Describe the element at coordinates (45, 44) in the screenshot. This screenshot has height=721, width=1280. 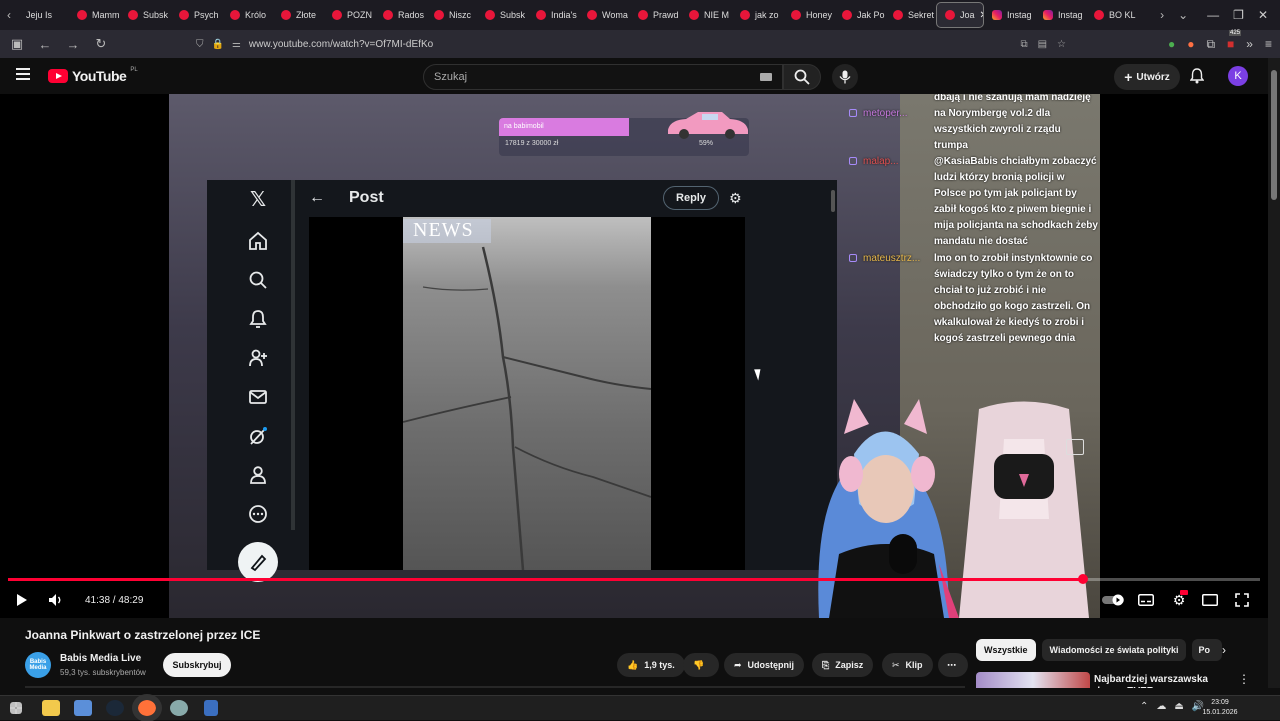
I see `back-icon: ←` at that location.